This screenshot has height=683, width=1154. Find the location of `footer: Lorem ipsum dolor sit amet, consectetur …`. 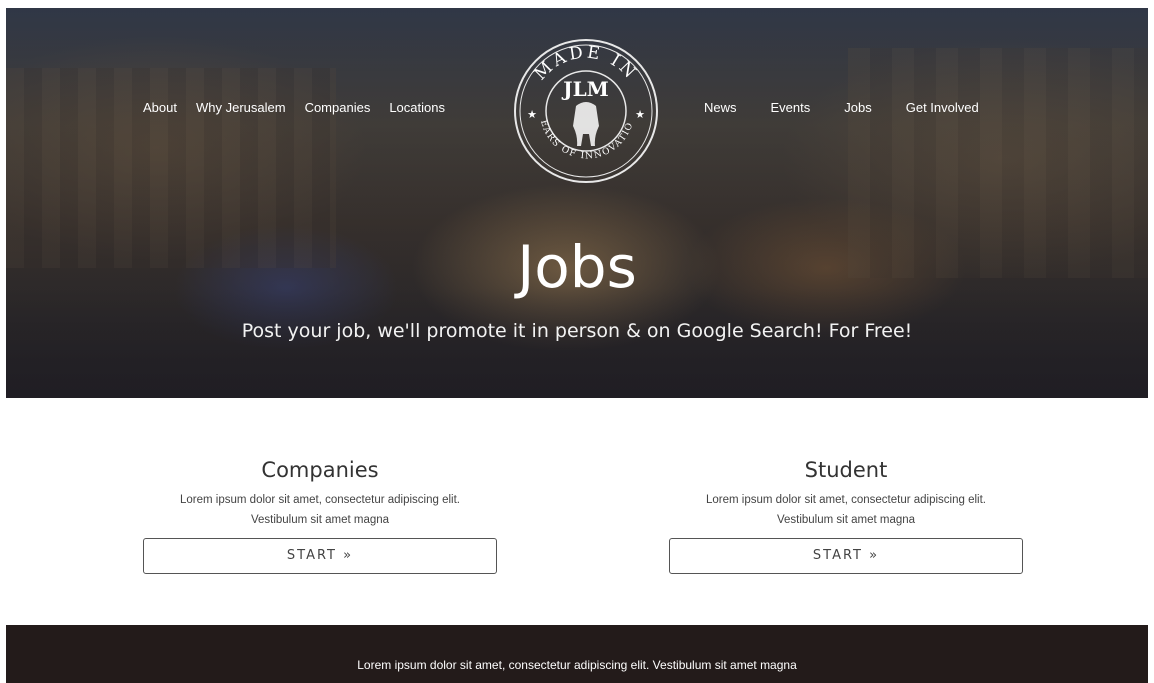

footer: Lorem ipsum dolor sit amet, consectetur … is located at coordinates (577, 654).